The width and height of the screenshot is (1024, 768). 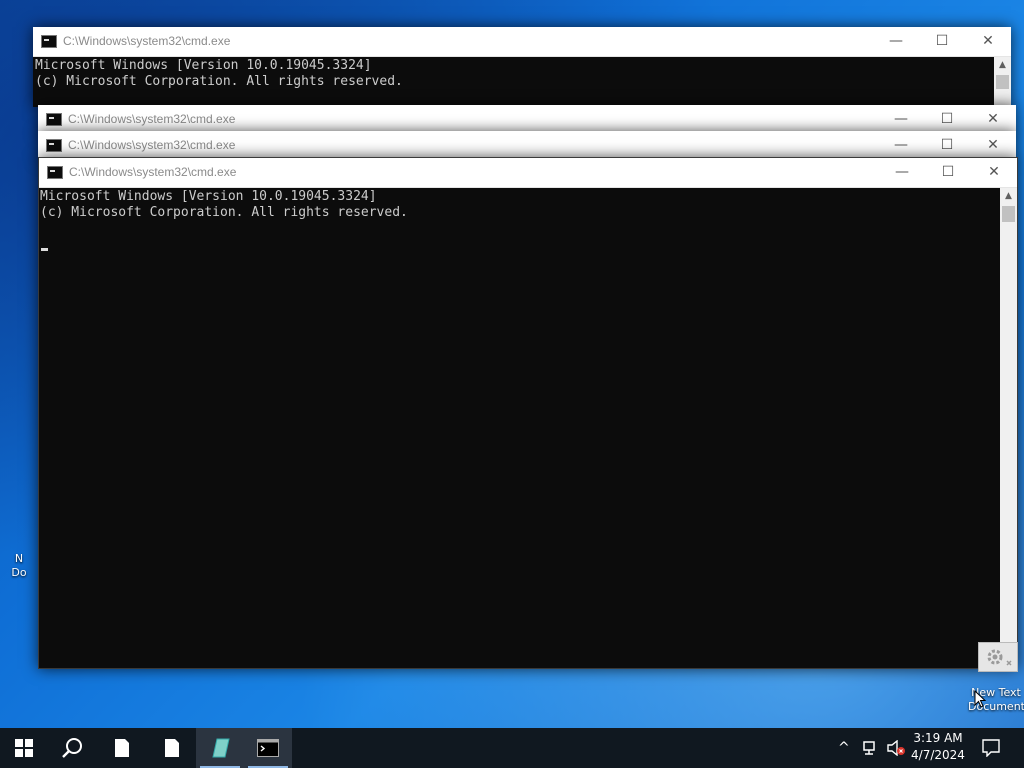 I want to click on volume-muted-icon, so click(x=896, y=748).